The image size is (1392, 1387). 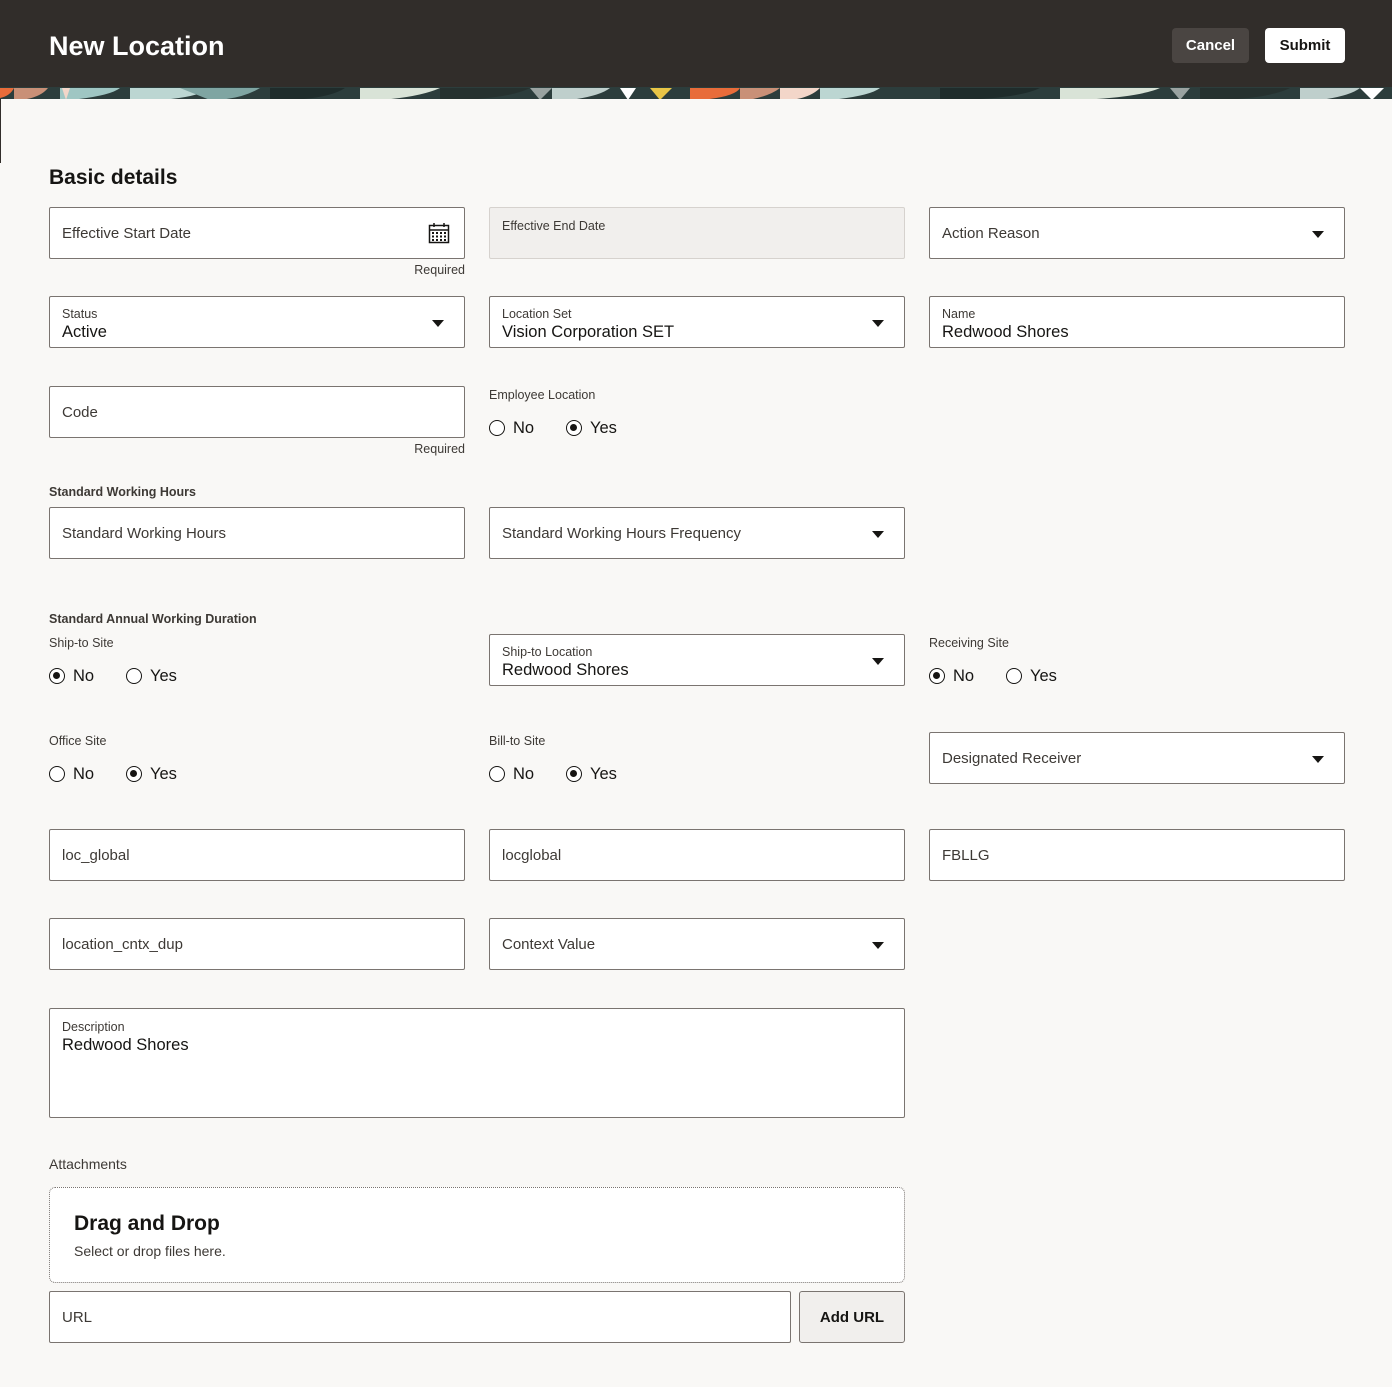 What do you see at coordinates (257, 944) in the screenshot?
I see `location-cntx-dup-field: location_cntx_dup` at bounding box center [257, 944].